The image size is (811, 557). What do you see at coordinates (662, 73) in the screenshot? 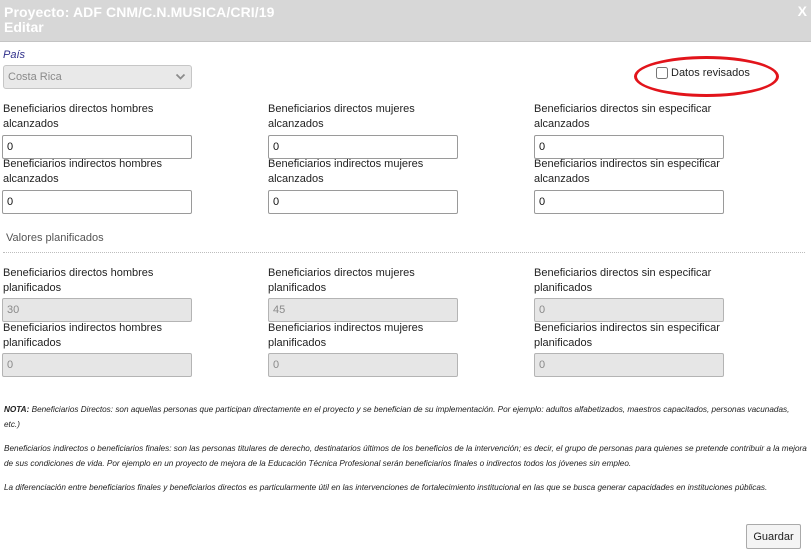
I see `datos-revisados-checkbox` at bounding box center [662, 73].